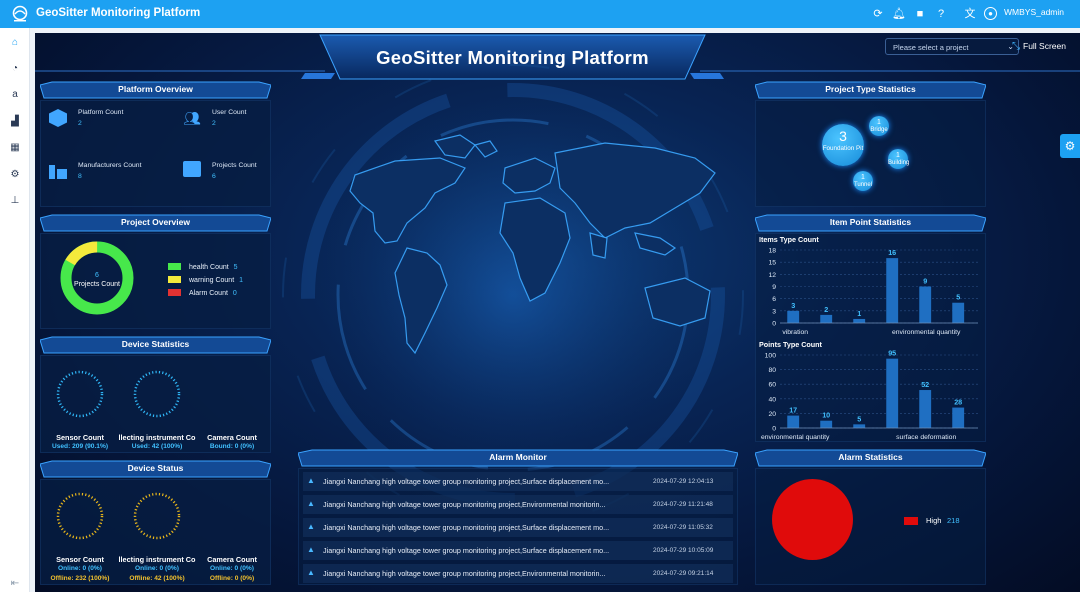 The width and height of the screenshot is (1080, 592). What do you see at coordinates (795, 437) in the screenshot?
I see `x-category-label: environmental quantity` at bounding box center [795, 437].